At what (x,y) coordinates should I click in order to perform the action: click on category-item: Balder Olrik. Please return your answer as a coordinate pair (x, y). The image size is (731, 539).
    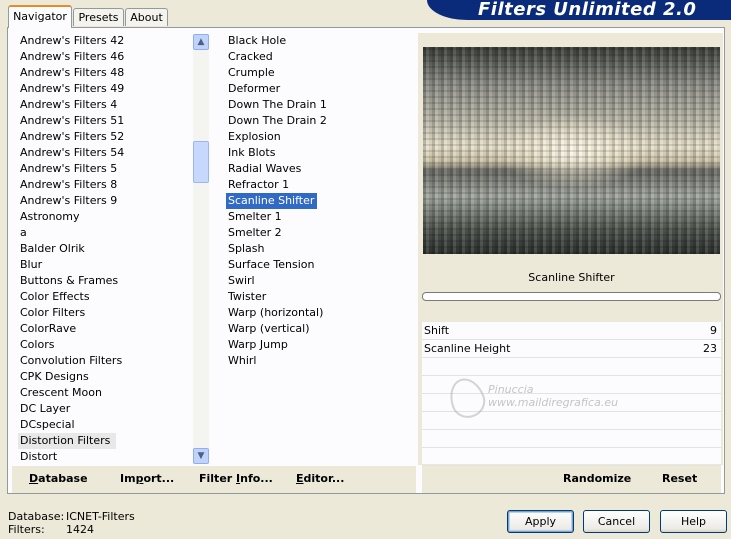
    Looking at the image, I should click on (105, 249).